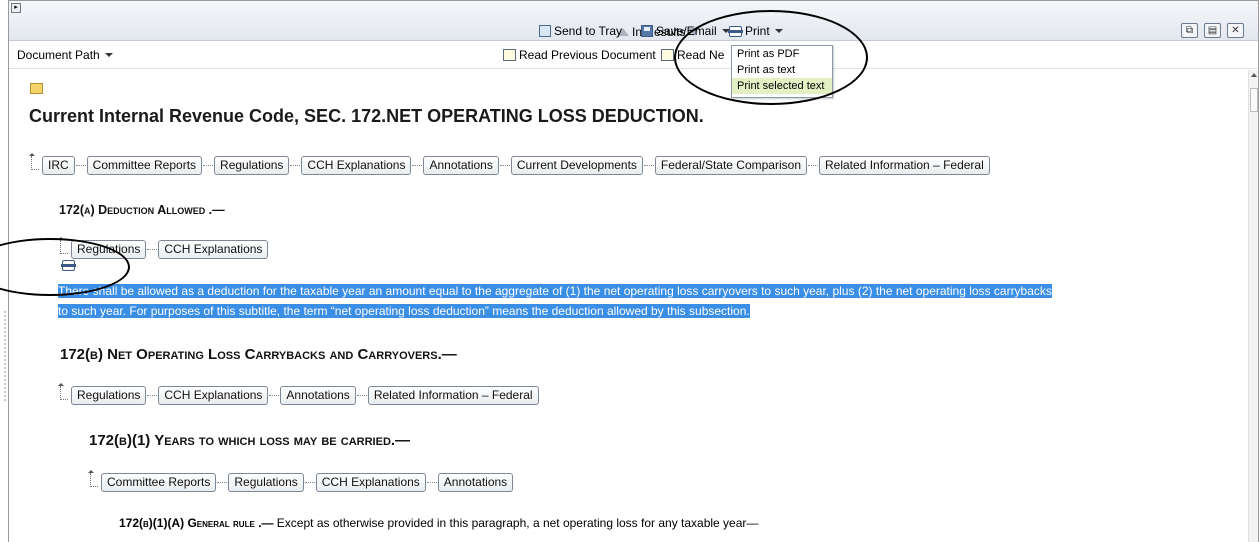 This screenshot has height=542, width=1259. Describe the element at coordinates (1253, 75) in the screenshot. I see `scroll-up-arrow-icon` at that location.